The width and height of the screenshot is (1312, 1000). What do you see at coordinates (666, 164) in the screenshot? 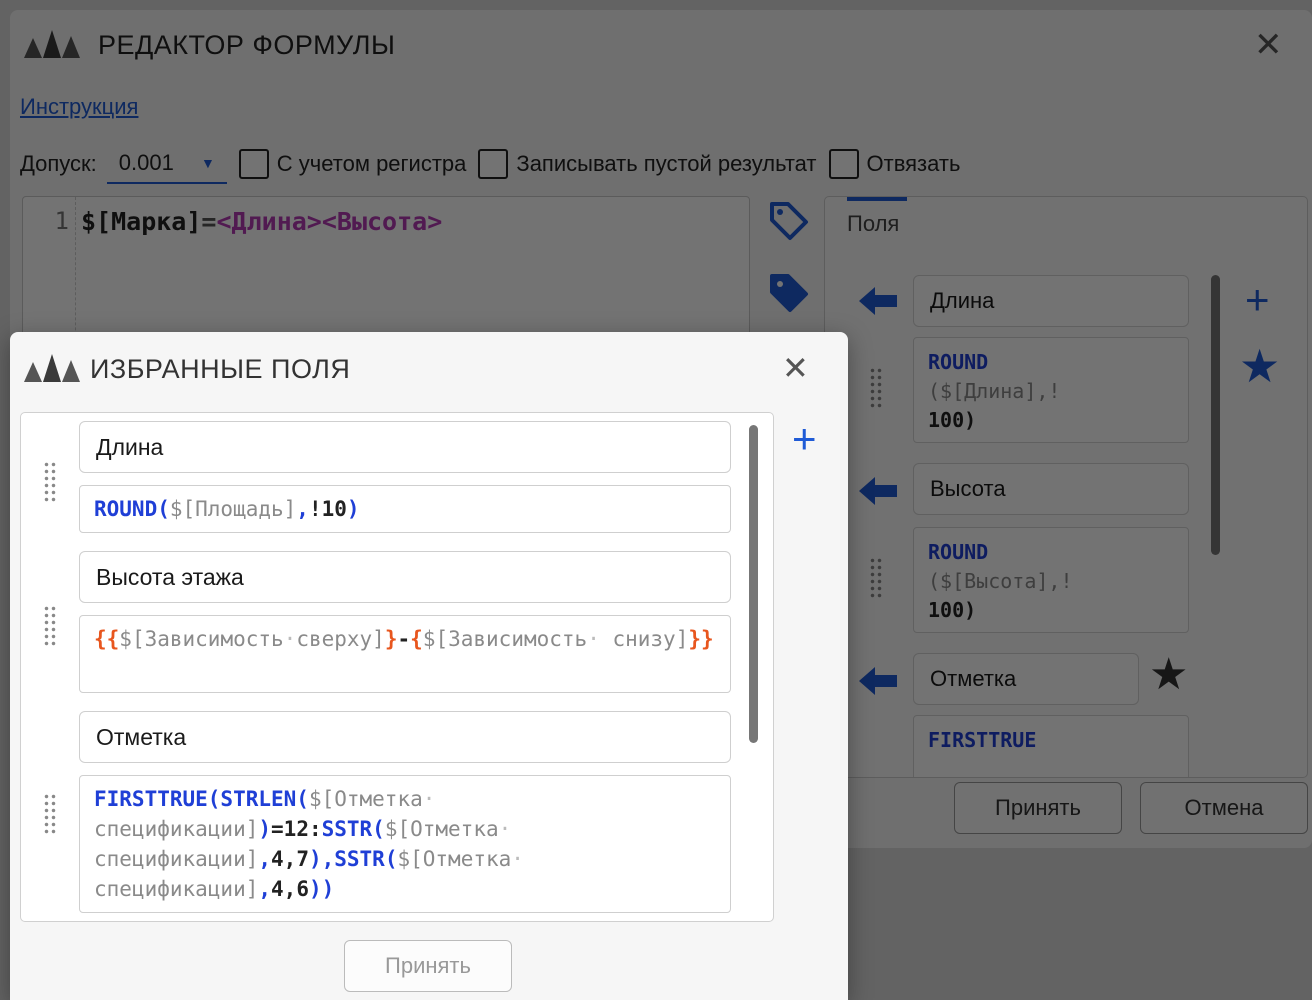
I see `write-empty-result-label: Записывать пустой результат` at bounding box center [666, 164].